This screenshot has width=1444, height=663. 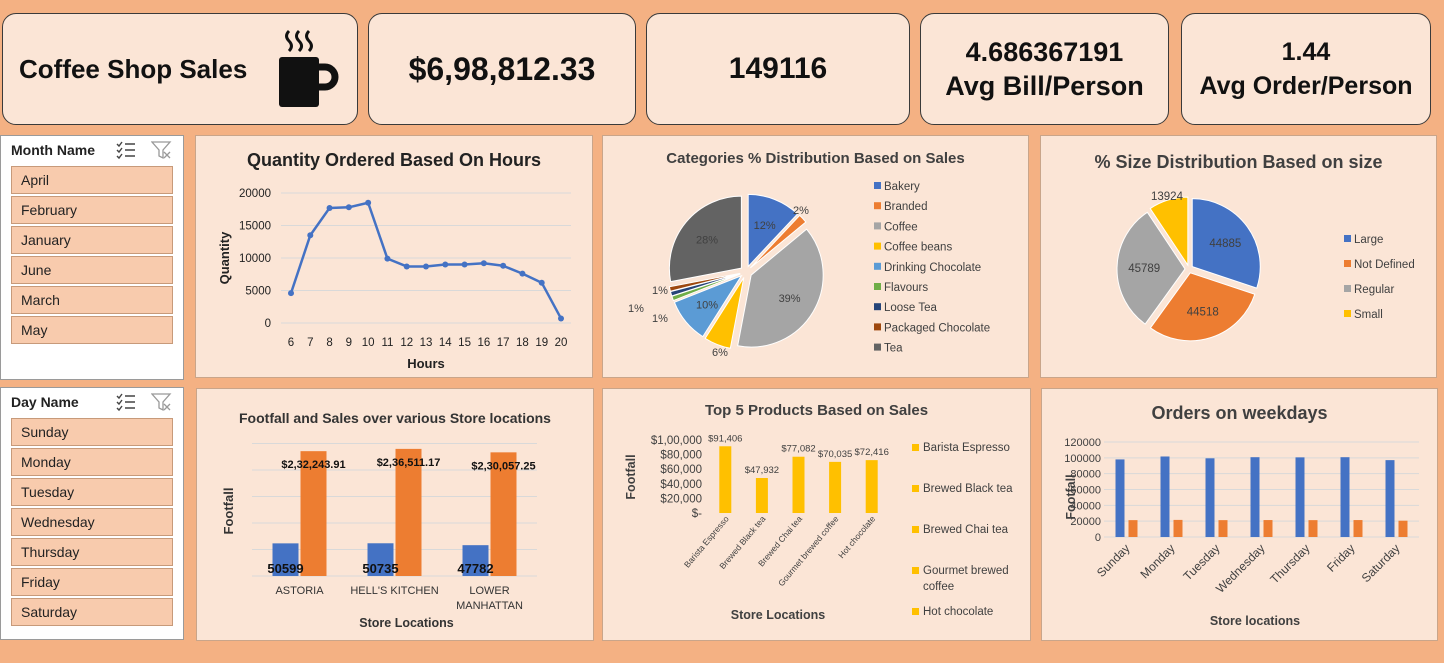 I want to click on bar-series2-tuesday, so click(x=1223, y=528).